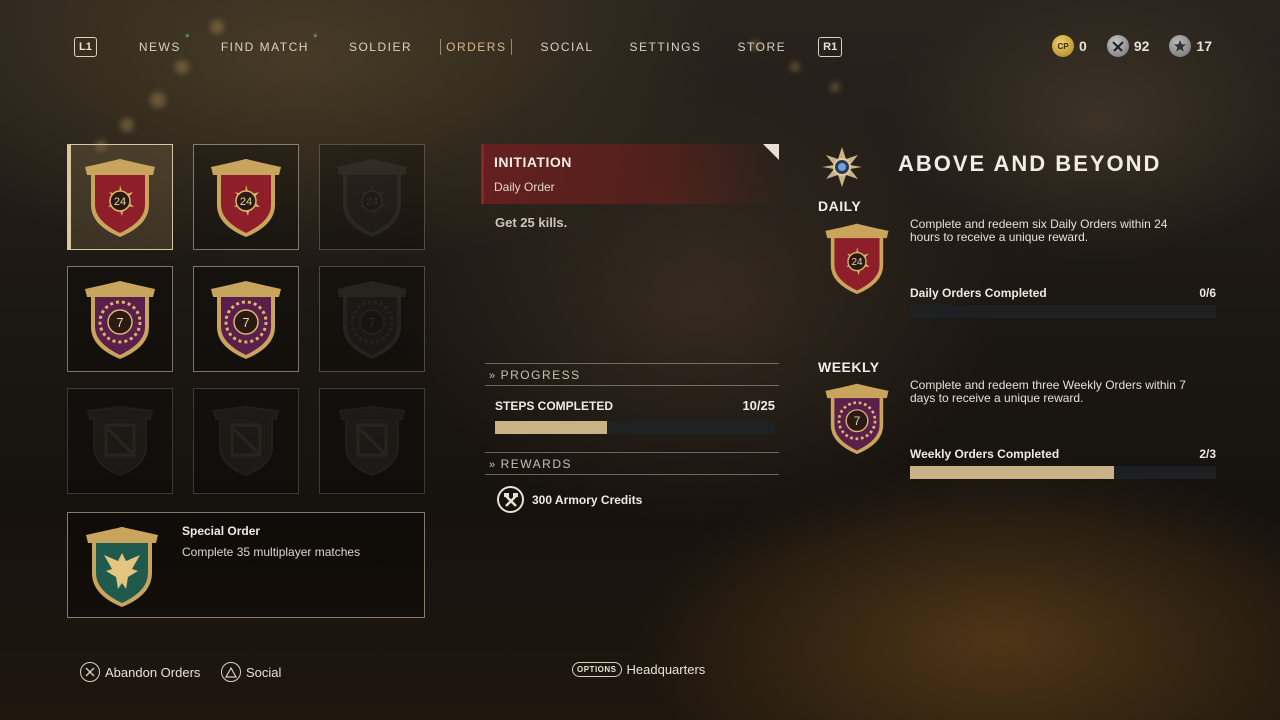  What do you see at coordinates (1207, 293) in the screenshot?
I see `daily-progress-value: 0/6` at bounding box center [1207, 293].